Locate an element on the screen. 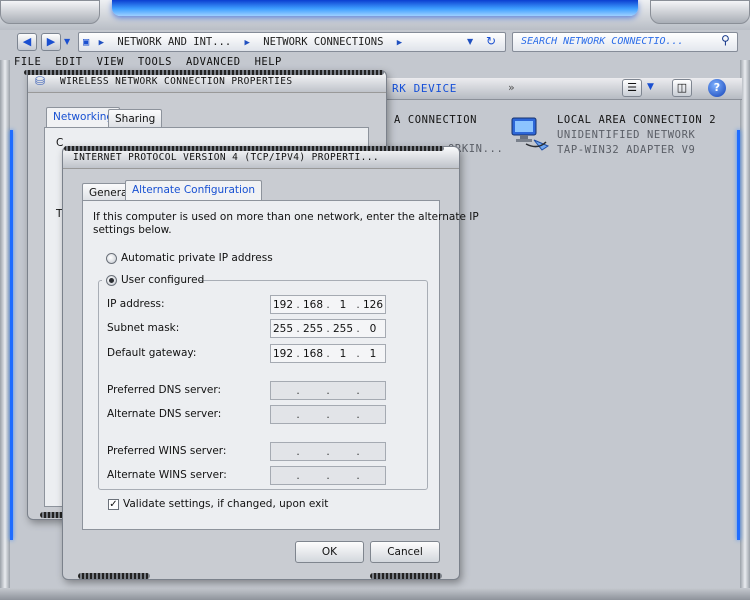  back-arrow-icon: ◀ is located at coordinates (27, 41).